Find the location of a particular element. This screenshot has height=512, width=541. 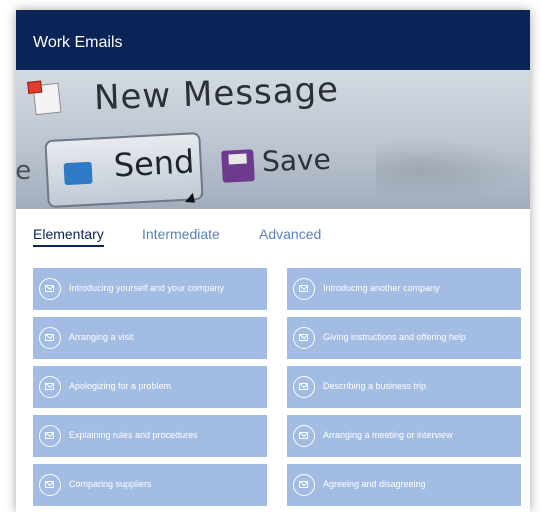

topic-introducing-another-company: Introducing another company is located at coordinates (404, 289).